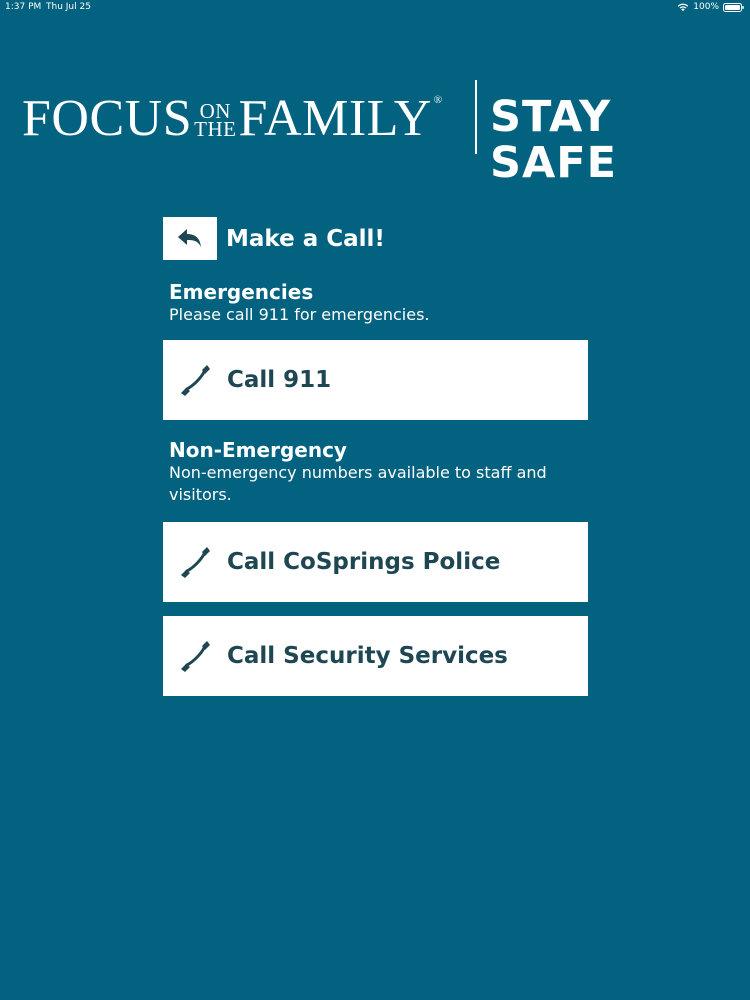  I want to click on call-cosprings-police-label: Call CoSprings Police, so click(364, 562).